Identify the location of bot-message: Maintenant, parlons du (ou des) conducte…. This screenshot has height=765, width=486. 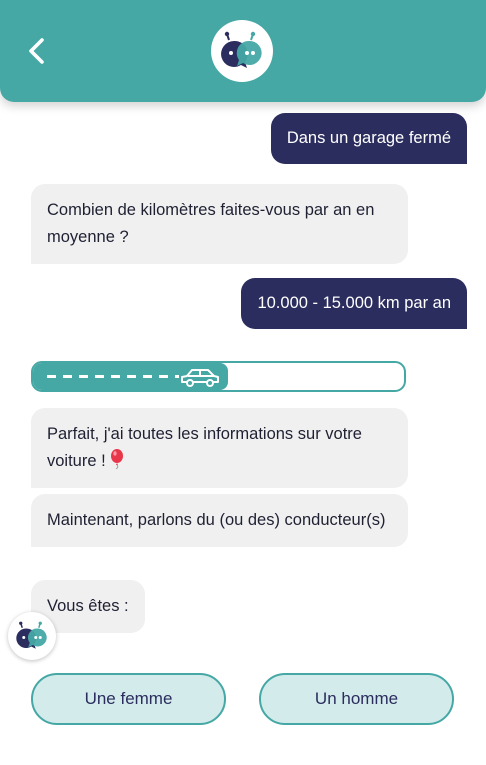
(219, 520).